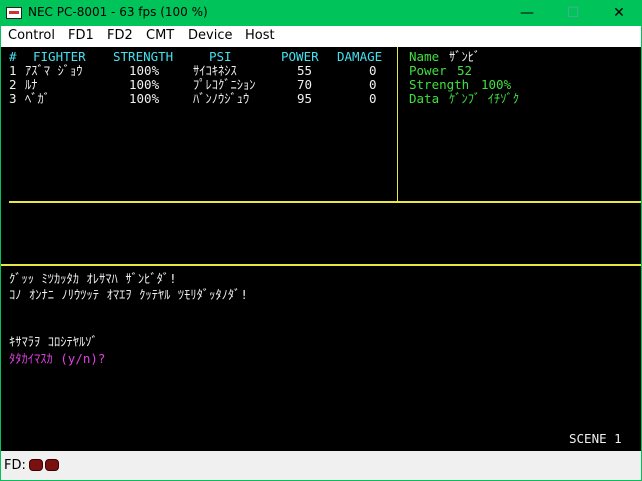 The width and height of the screenshot is (642, 481). Describe the element at coordinates (143, 56) in the screenshot. I see `header-strength: STRENGTH` at that location.